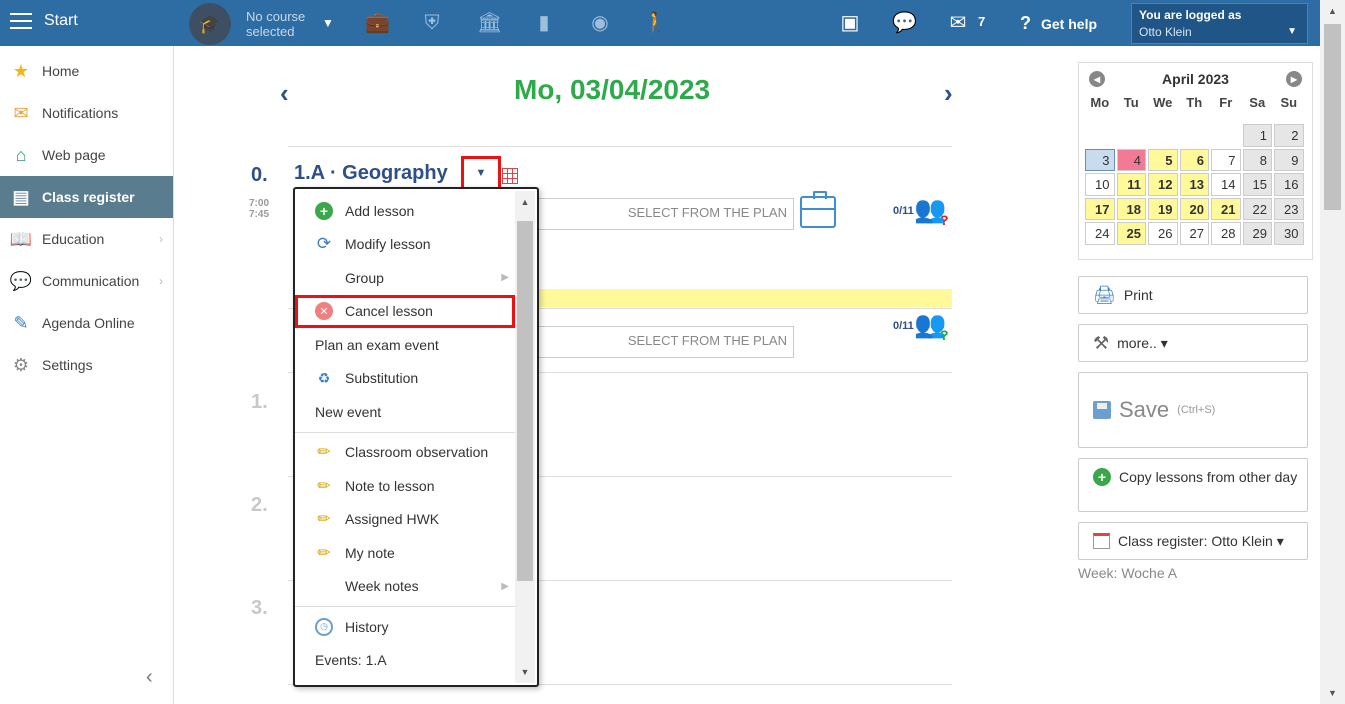 Image resolution: width=1345 pixels, height=704 pixels. I want to click on menu-scrollbar: ▲ ▼, so click(525, 437).